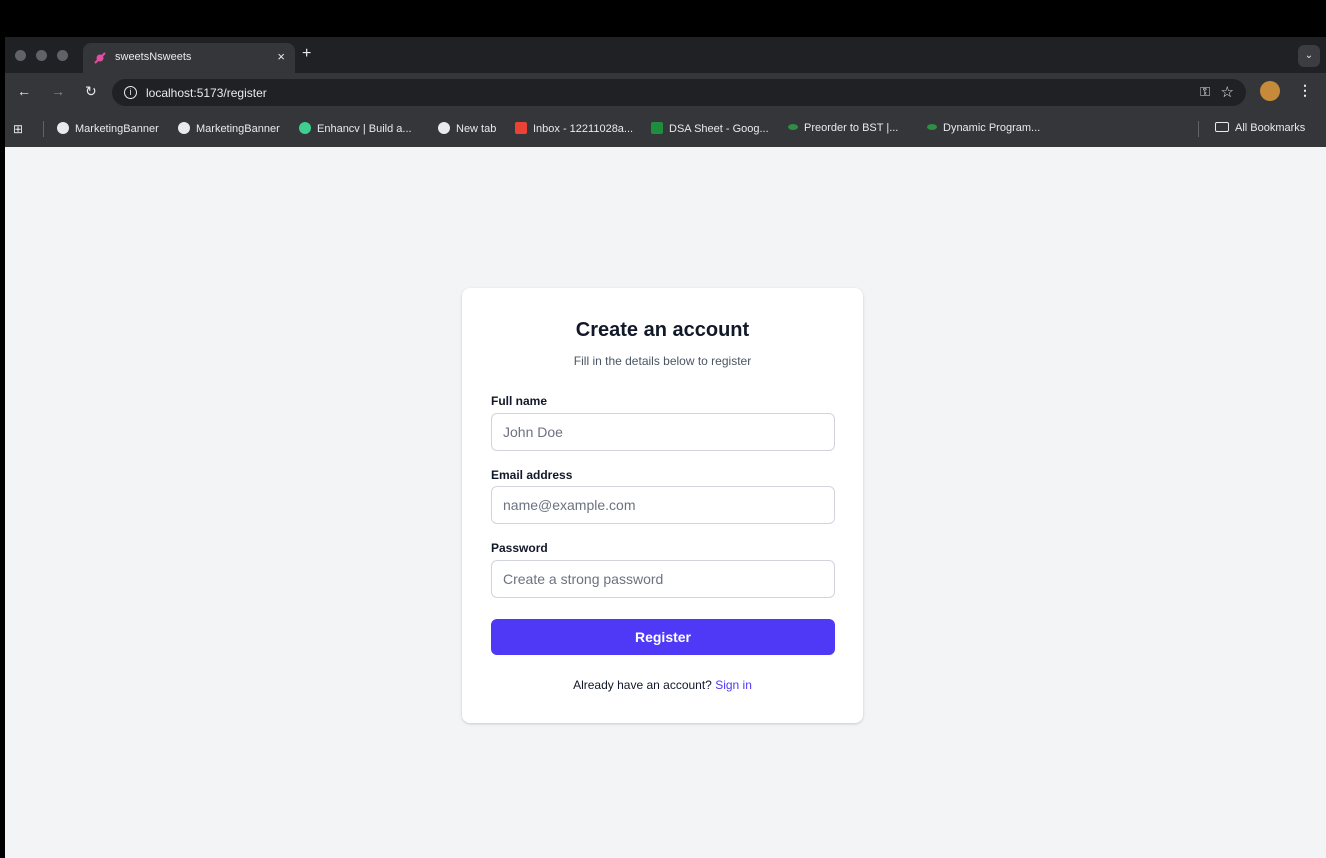  I want to click on full-name-input, so click(663, 432).